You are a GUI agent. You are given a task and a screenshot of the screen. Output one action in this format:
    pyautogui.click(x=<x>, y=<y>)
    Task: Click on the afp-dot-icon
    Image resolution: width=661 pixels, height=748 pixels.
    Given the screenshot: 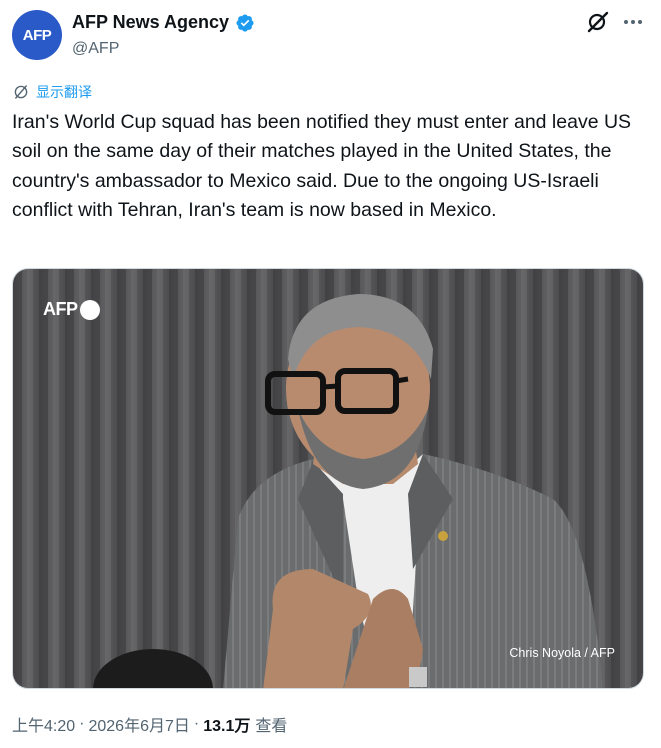 What is the action you would take?
    pyautogui.click(x=89, y=309)
    